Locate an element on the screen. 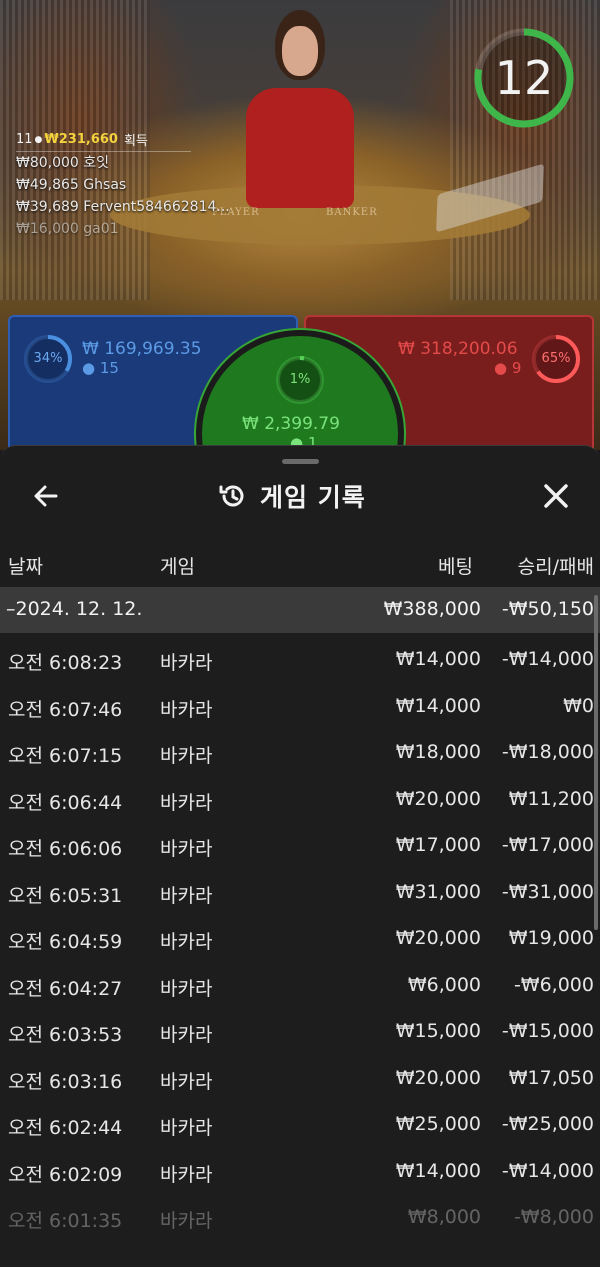 Image resolution: width=600 pixels, height=1267 pixels. date-group-date: –2024. 12. 12. is located at coordinates (74, 609).